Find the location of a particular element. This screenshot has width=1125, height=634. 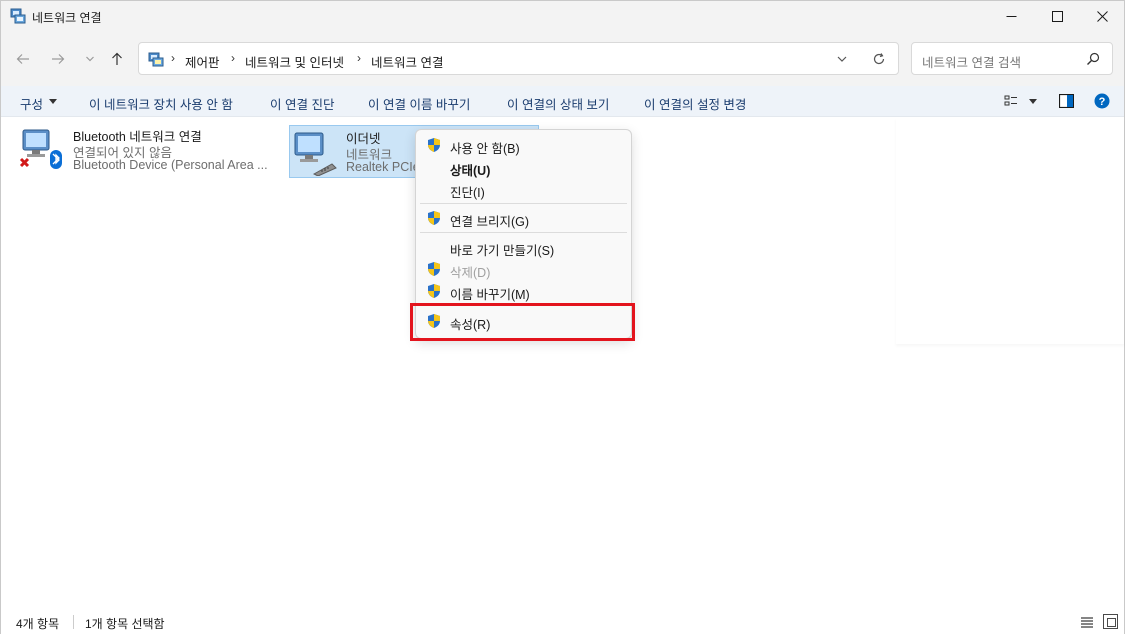

organize-menu: 구성 is located at coordinates (31, 103).